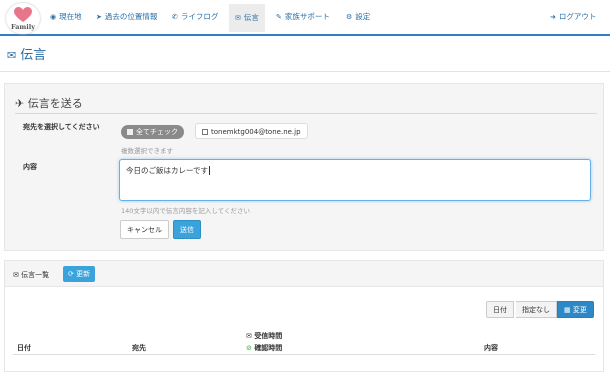 The width and height of the screenshot is (610, 379). What do you see at coordinates (175, 17) in the screenshot?
I see `phone-icon: ✆` at bounding box center [175, 17].